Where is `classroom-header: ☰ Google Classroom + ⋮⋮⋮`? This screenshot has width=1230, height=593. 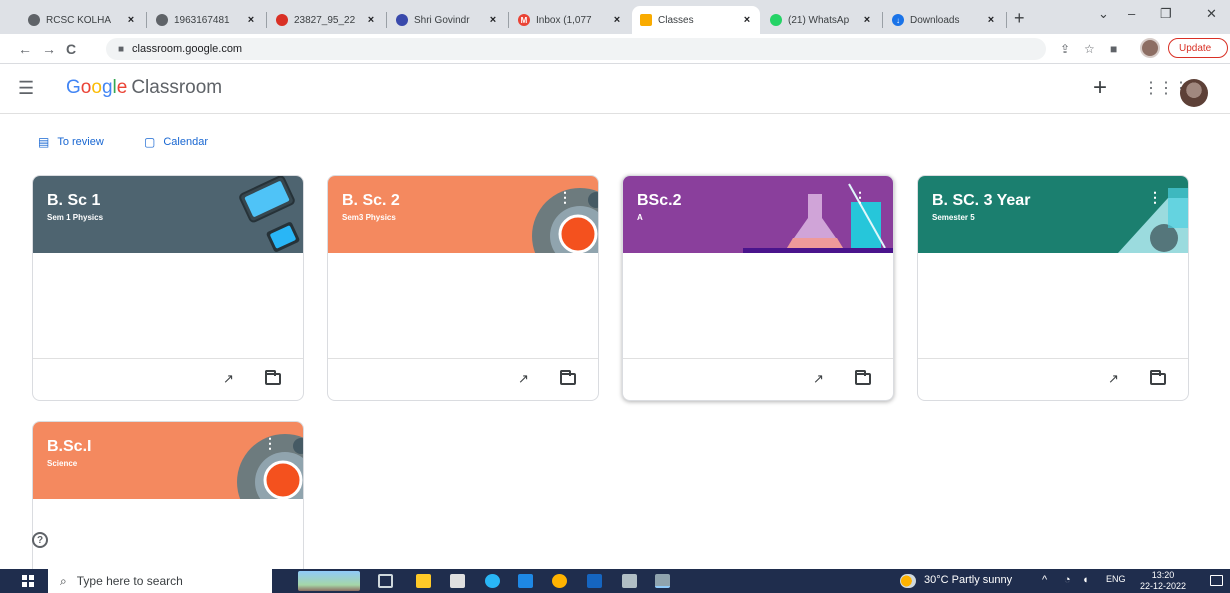 classroom-header: ☰ Google Classroom + ⋮⋮⋮ is located at coordinates (615, 89).